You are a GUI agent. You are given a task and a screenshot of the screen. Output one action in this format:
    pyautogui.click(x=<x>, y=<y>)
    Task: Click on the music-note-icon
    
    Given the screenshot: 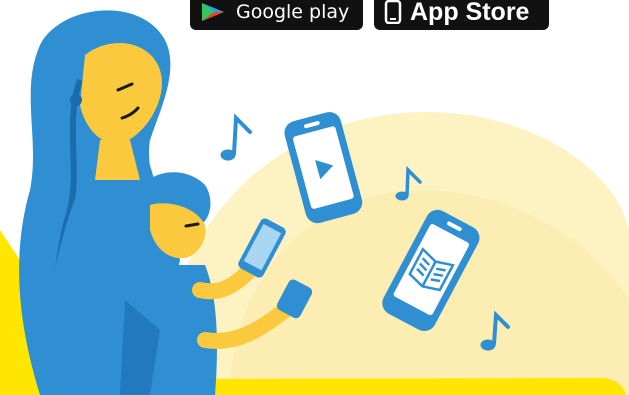 What is the action you would take?
    pyautogui.click(x=236, y=137)
    